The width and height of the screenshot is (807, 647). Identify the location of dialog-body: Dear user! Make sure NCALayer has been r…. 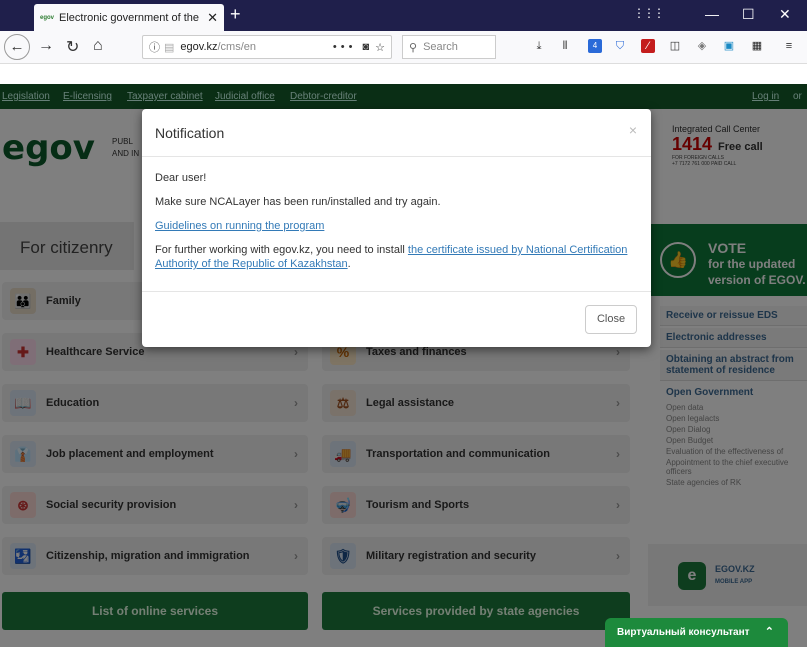
(396, 214).